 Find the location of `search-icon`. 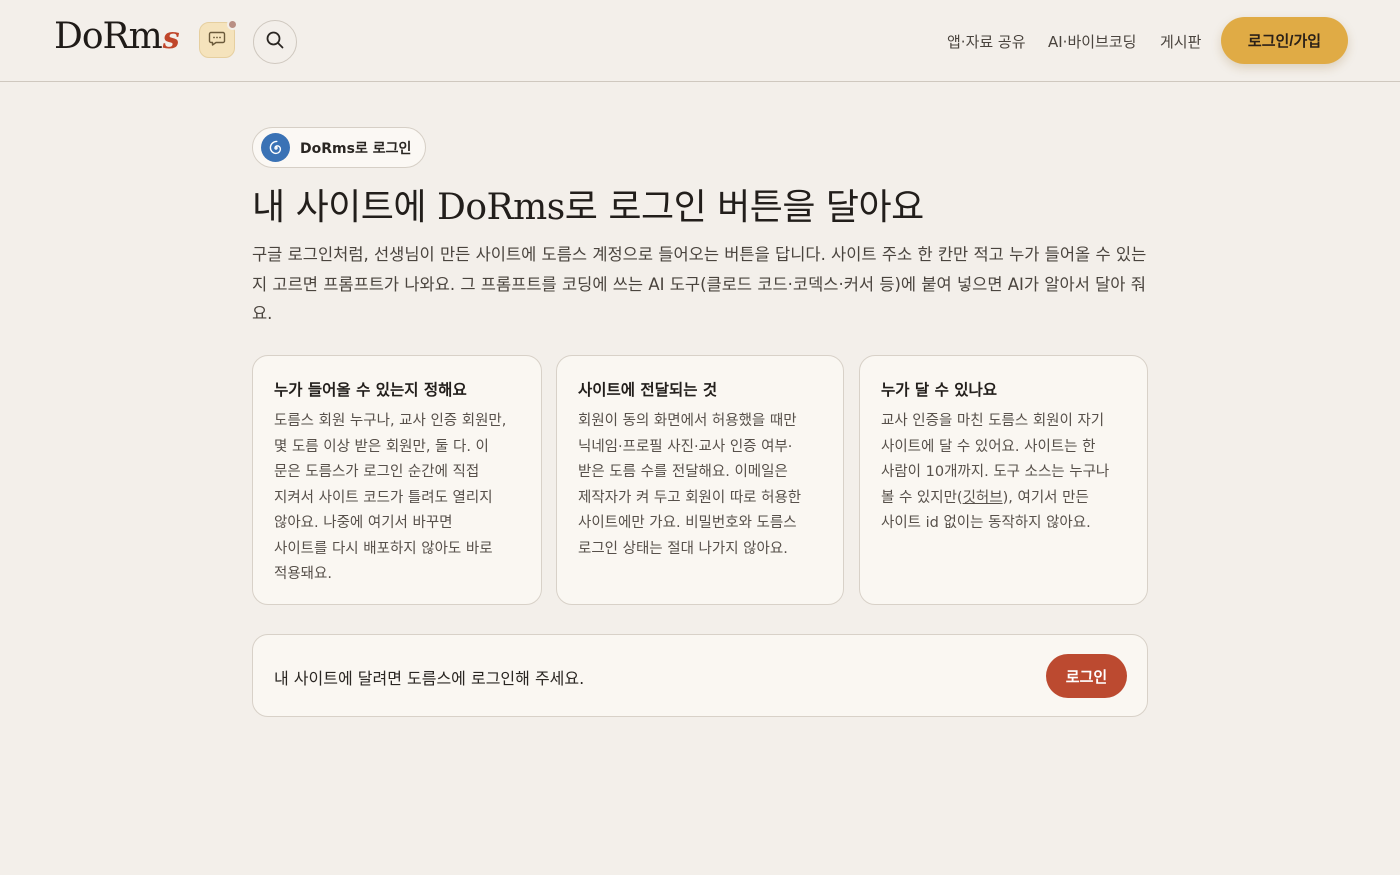

search-icon is located at coordinates (275, 42).